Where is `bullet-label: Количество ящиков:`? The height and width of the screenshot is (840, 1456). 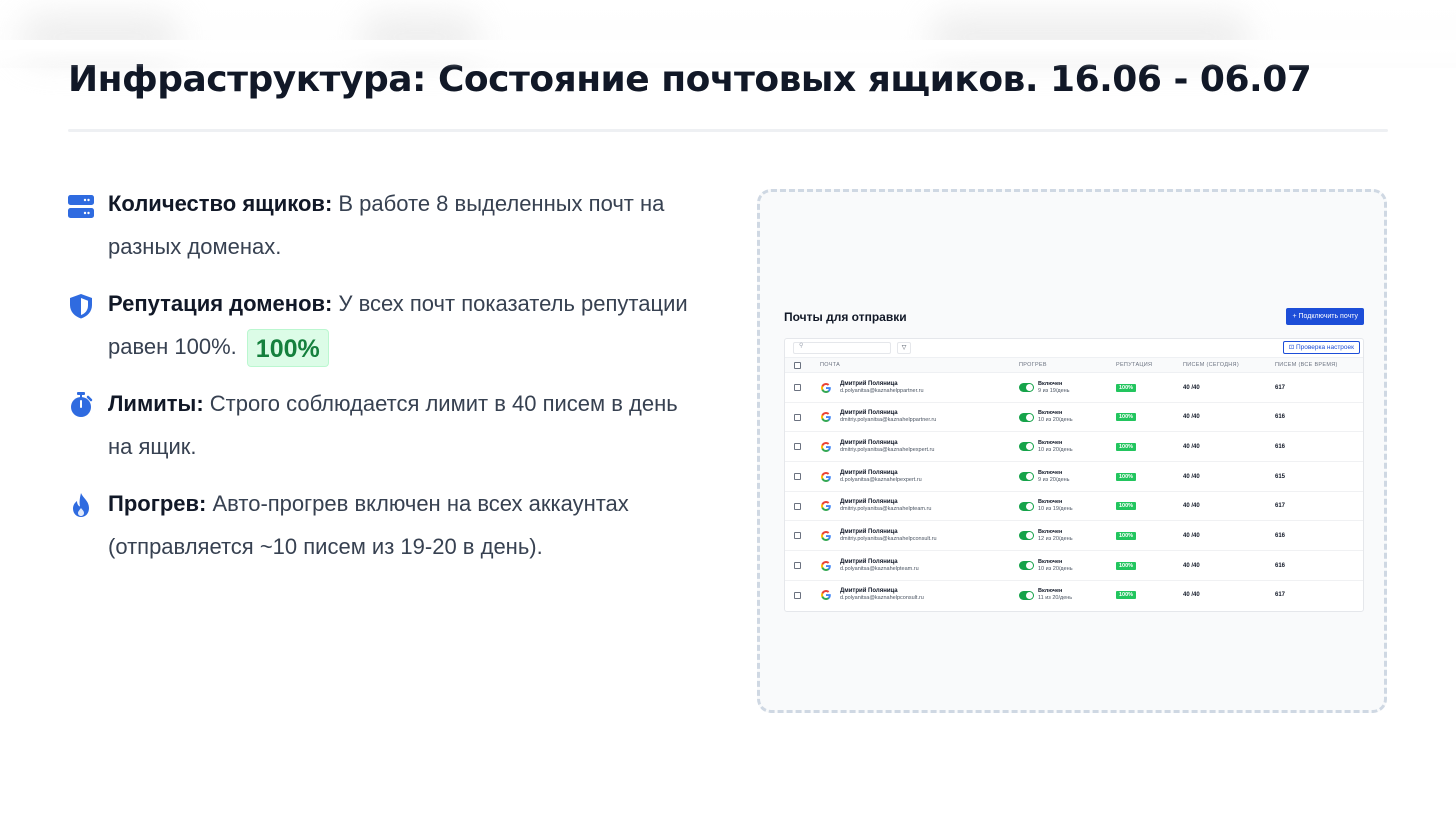
bullet-label: Количество ящиков: is located at coordinates (220, 203).